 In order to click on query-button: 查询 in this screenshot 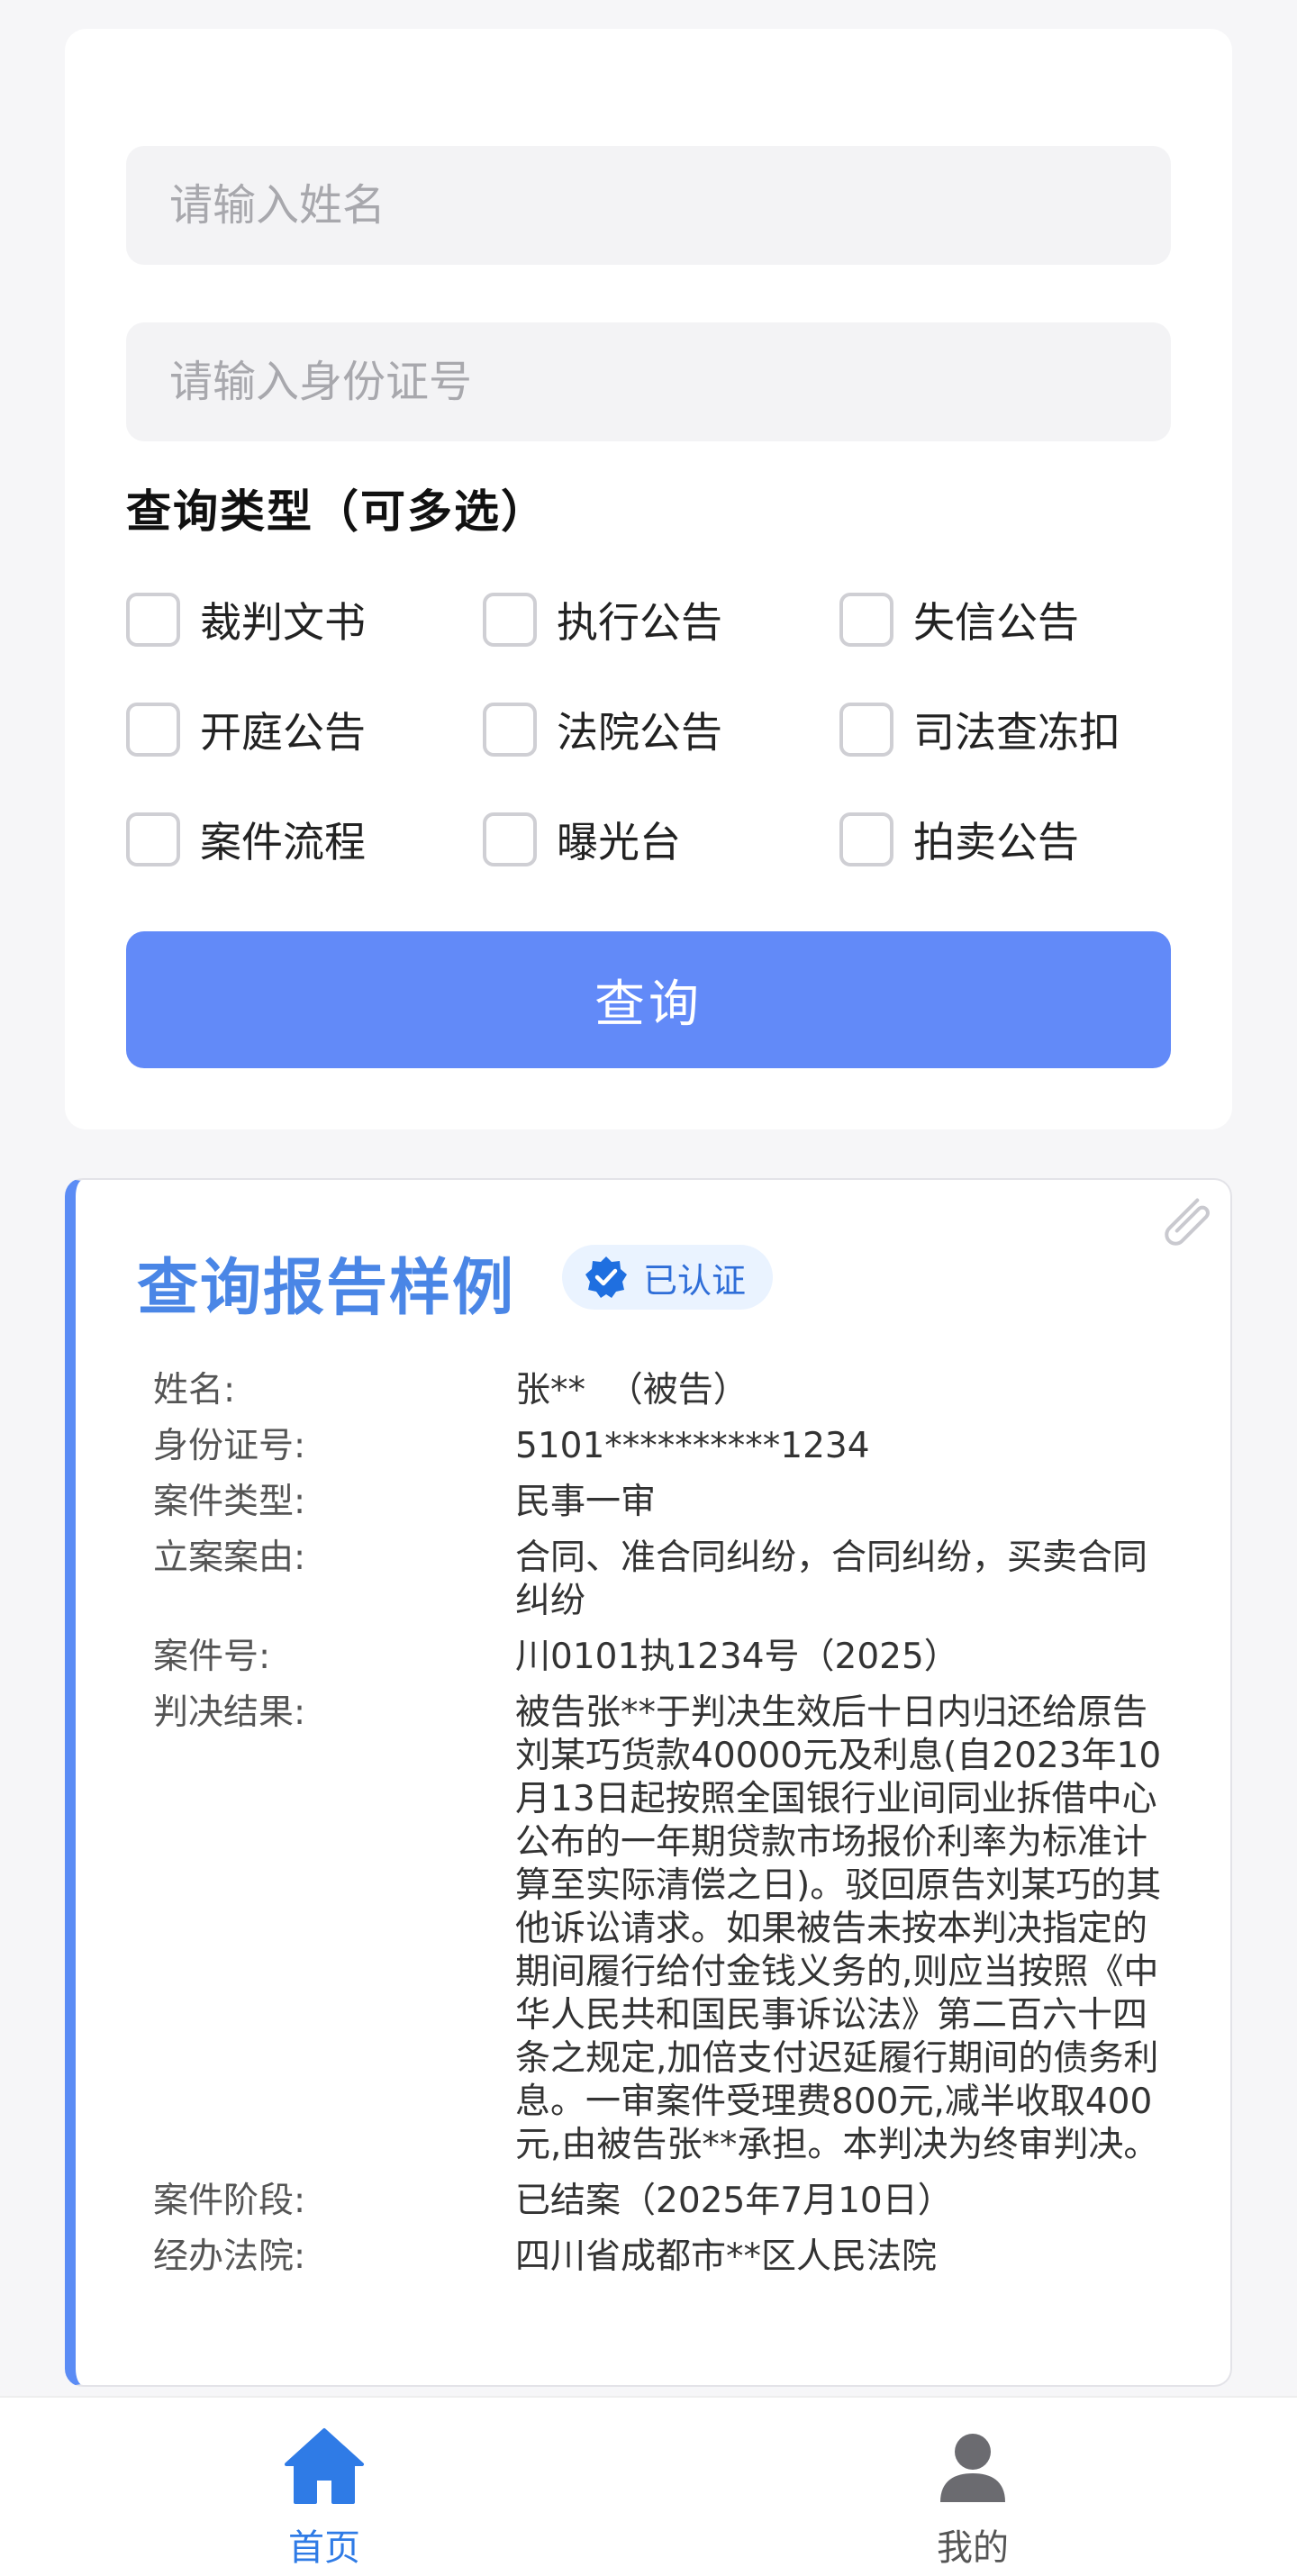, I will do `click(648, 999)`.